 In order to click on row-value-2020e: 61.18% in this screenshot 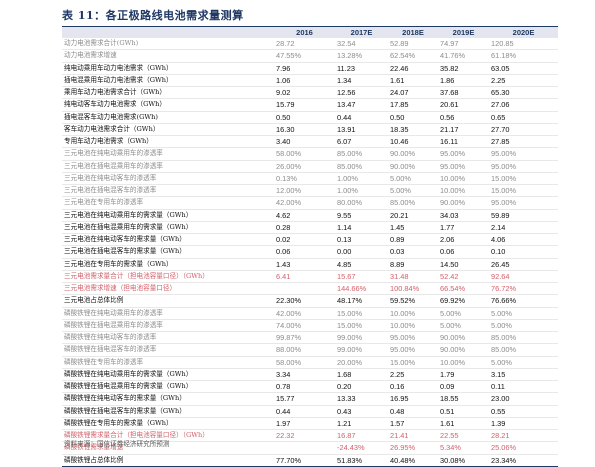, I will do `click(523, 56)`.